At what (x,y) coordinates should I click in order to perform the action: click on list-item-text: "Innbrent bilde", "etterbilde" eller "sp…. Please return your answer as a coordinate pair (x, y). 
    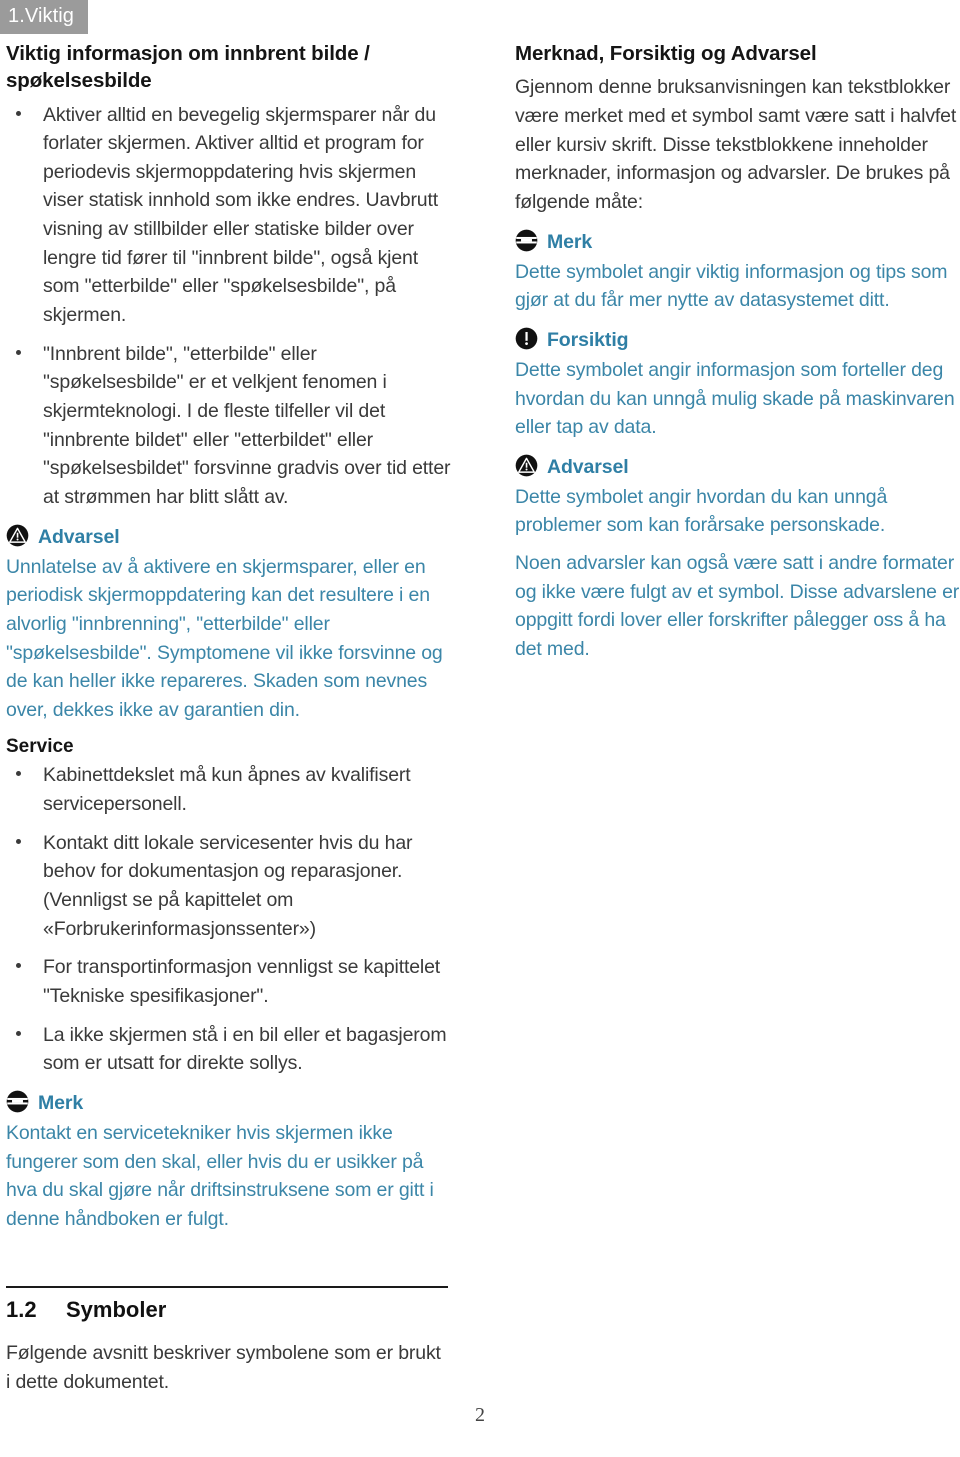
    Looking at the image, I should click on (247, 425).